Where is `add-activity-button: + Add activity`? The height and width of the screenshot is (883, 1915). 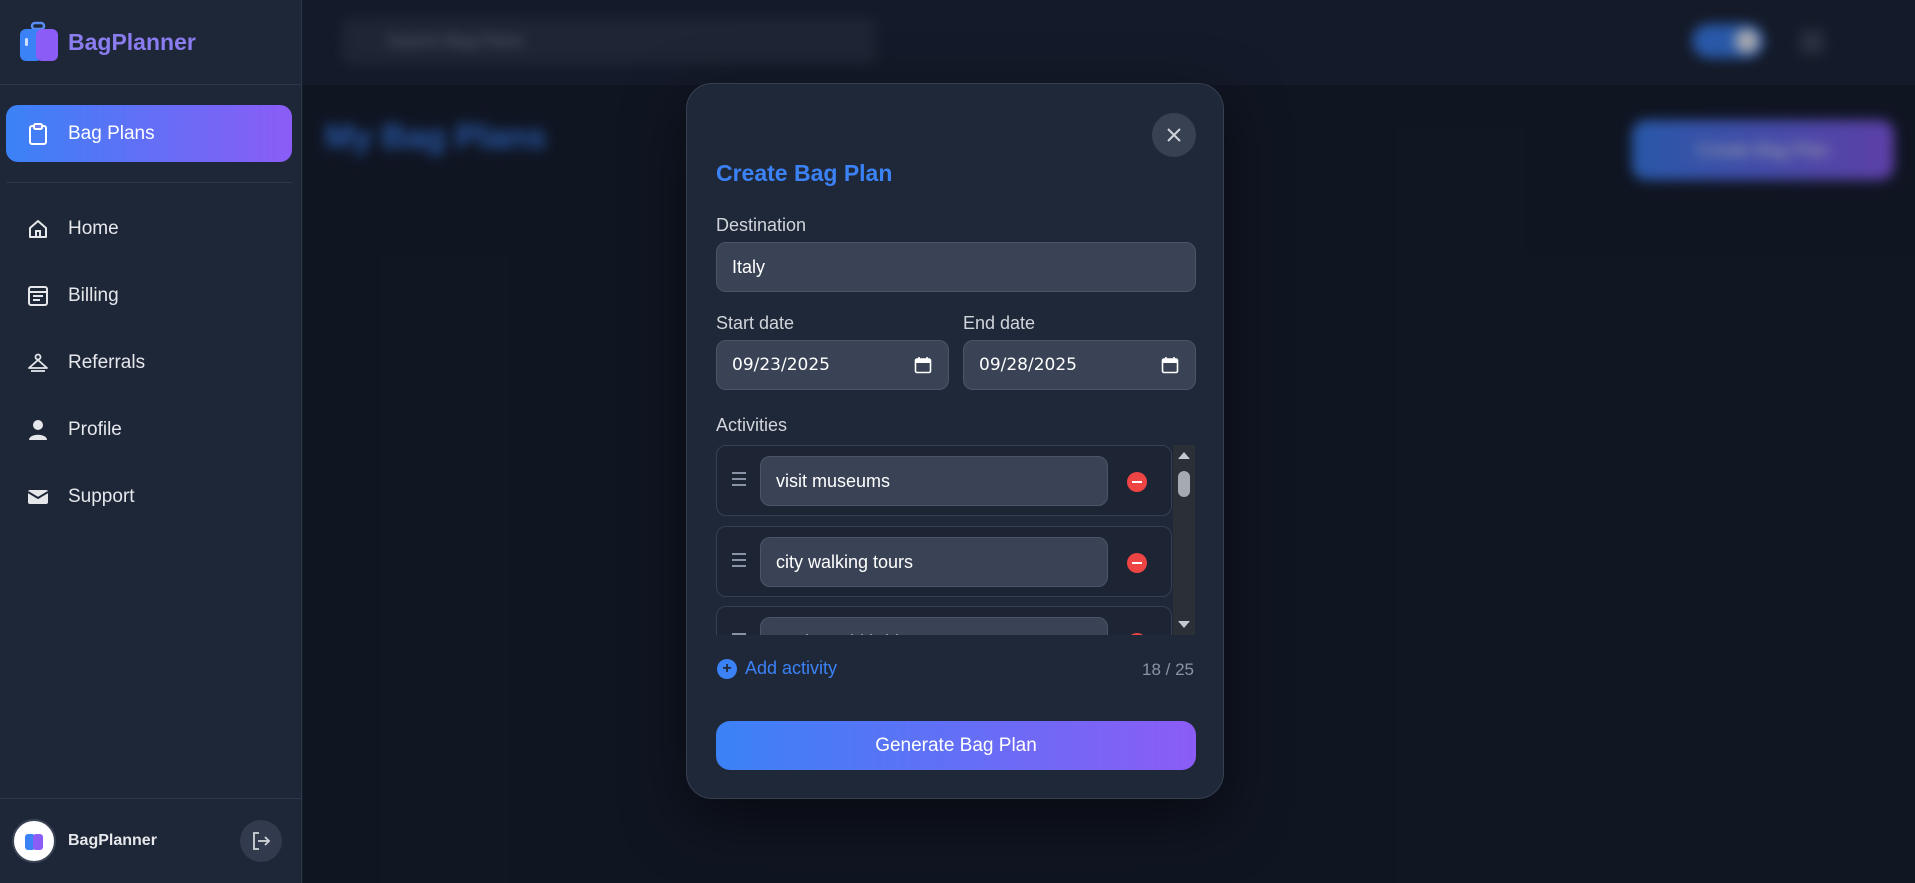 add-activity-button: + Add activity is located at coordinates (777, 668).